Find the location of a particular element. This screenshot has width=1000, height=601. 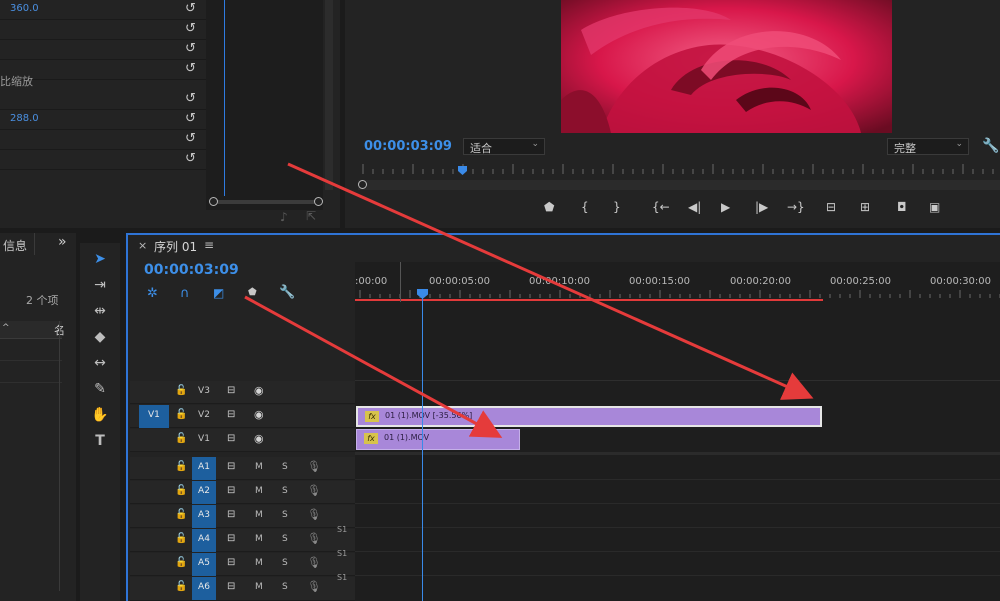

pen-tool-icon: ✎ is located at coordinates (100, 389).